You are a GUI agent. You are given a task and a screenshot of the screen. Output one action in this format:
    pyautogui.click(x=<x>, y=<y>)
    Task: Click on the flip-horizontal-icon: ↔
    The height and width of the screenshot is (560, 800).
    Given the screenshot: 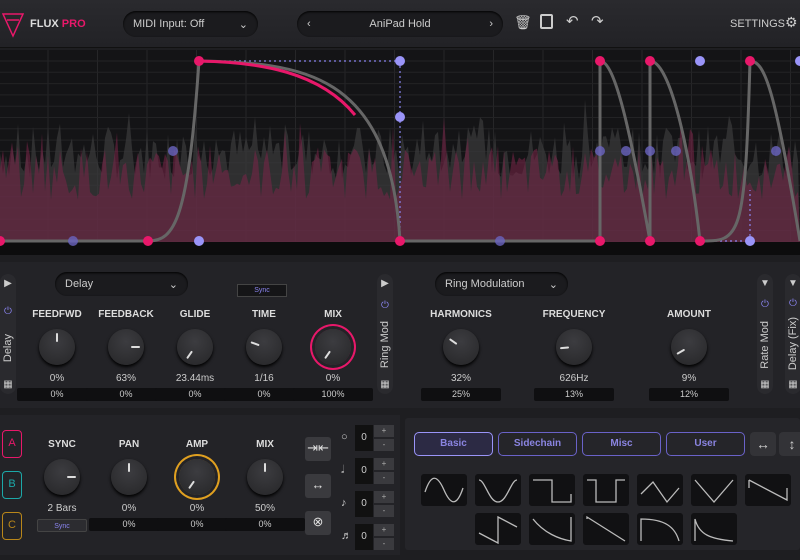 What is the action you would take?
    pyautogui.click(x=763, y=444)
    